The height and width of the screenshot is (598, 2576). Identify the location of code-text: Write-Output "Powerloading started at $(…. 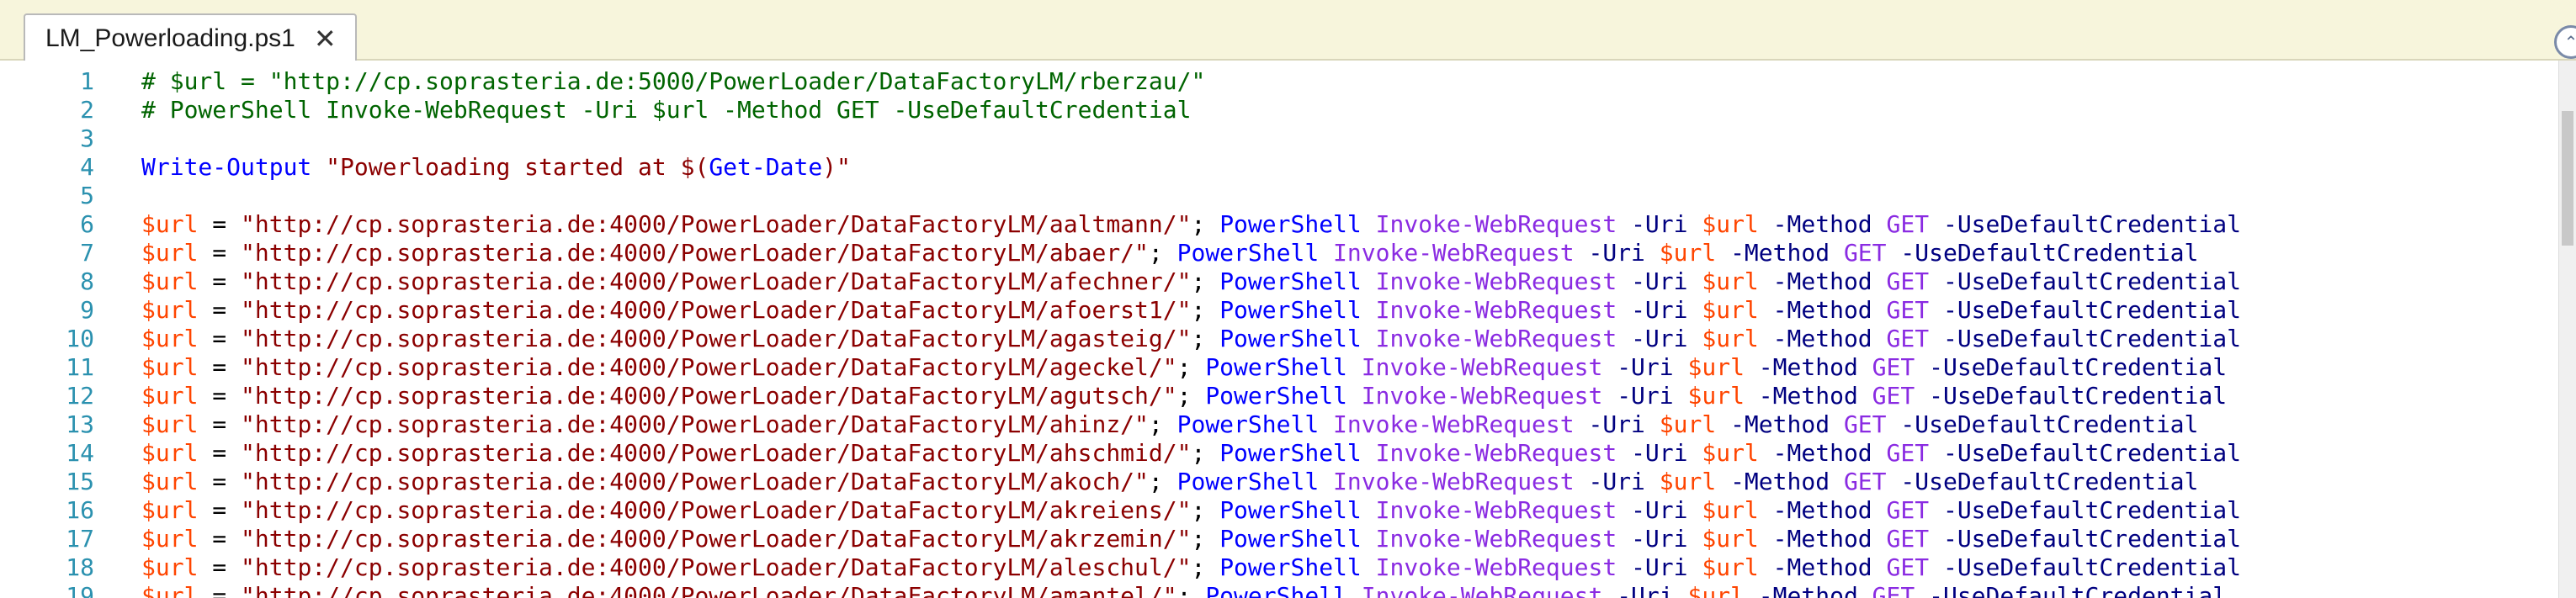
(496, 167).